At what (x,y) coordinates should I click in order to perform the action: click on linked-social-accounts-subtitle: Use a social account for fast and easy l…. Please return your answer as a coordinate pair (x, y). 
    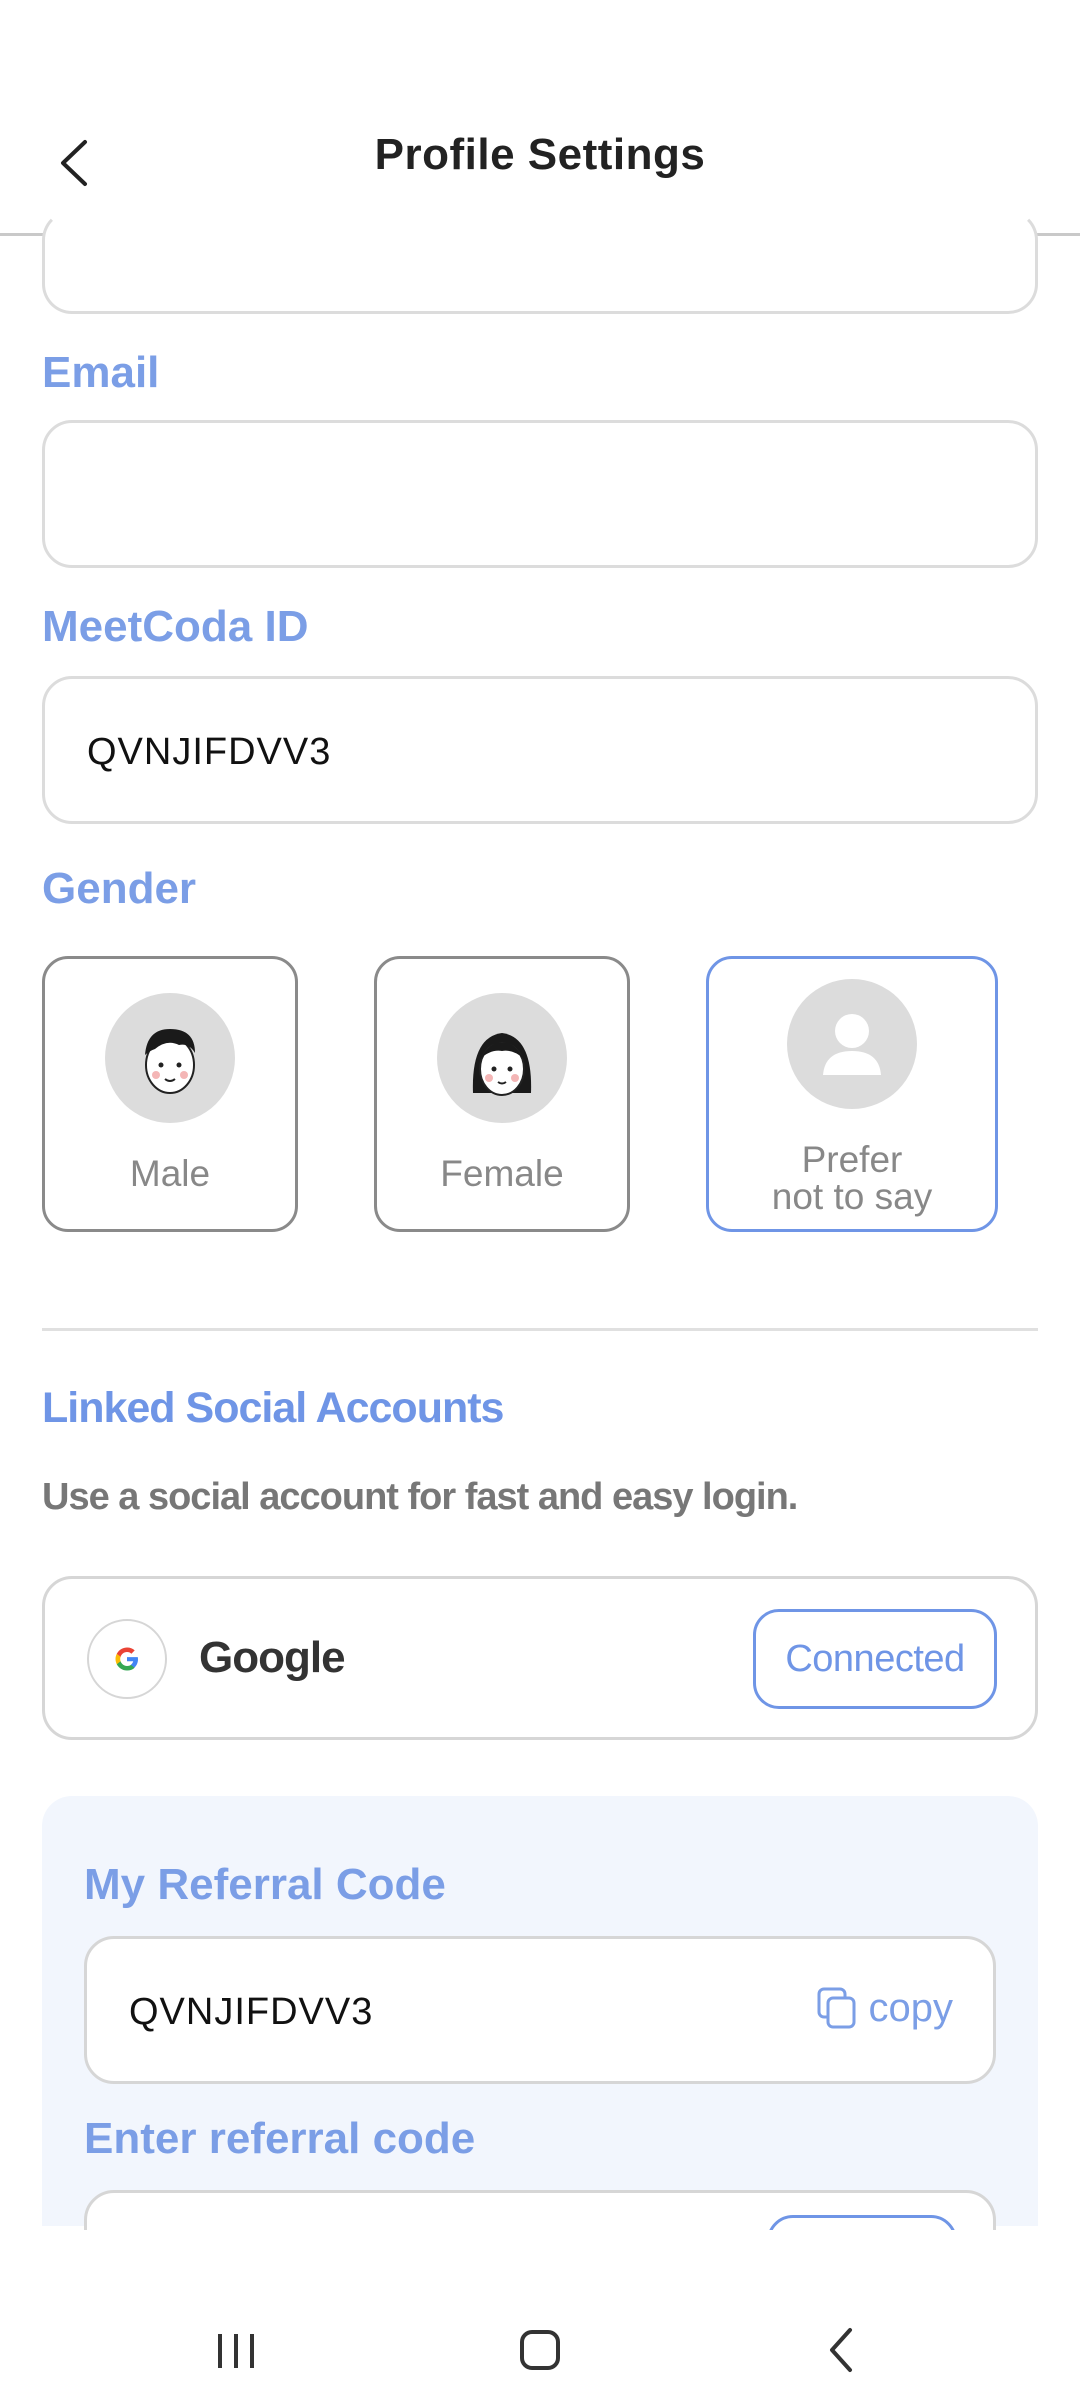
    Looking at the image, I should click on (420, 1497).